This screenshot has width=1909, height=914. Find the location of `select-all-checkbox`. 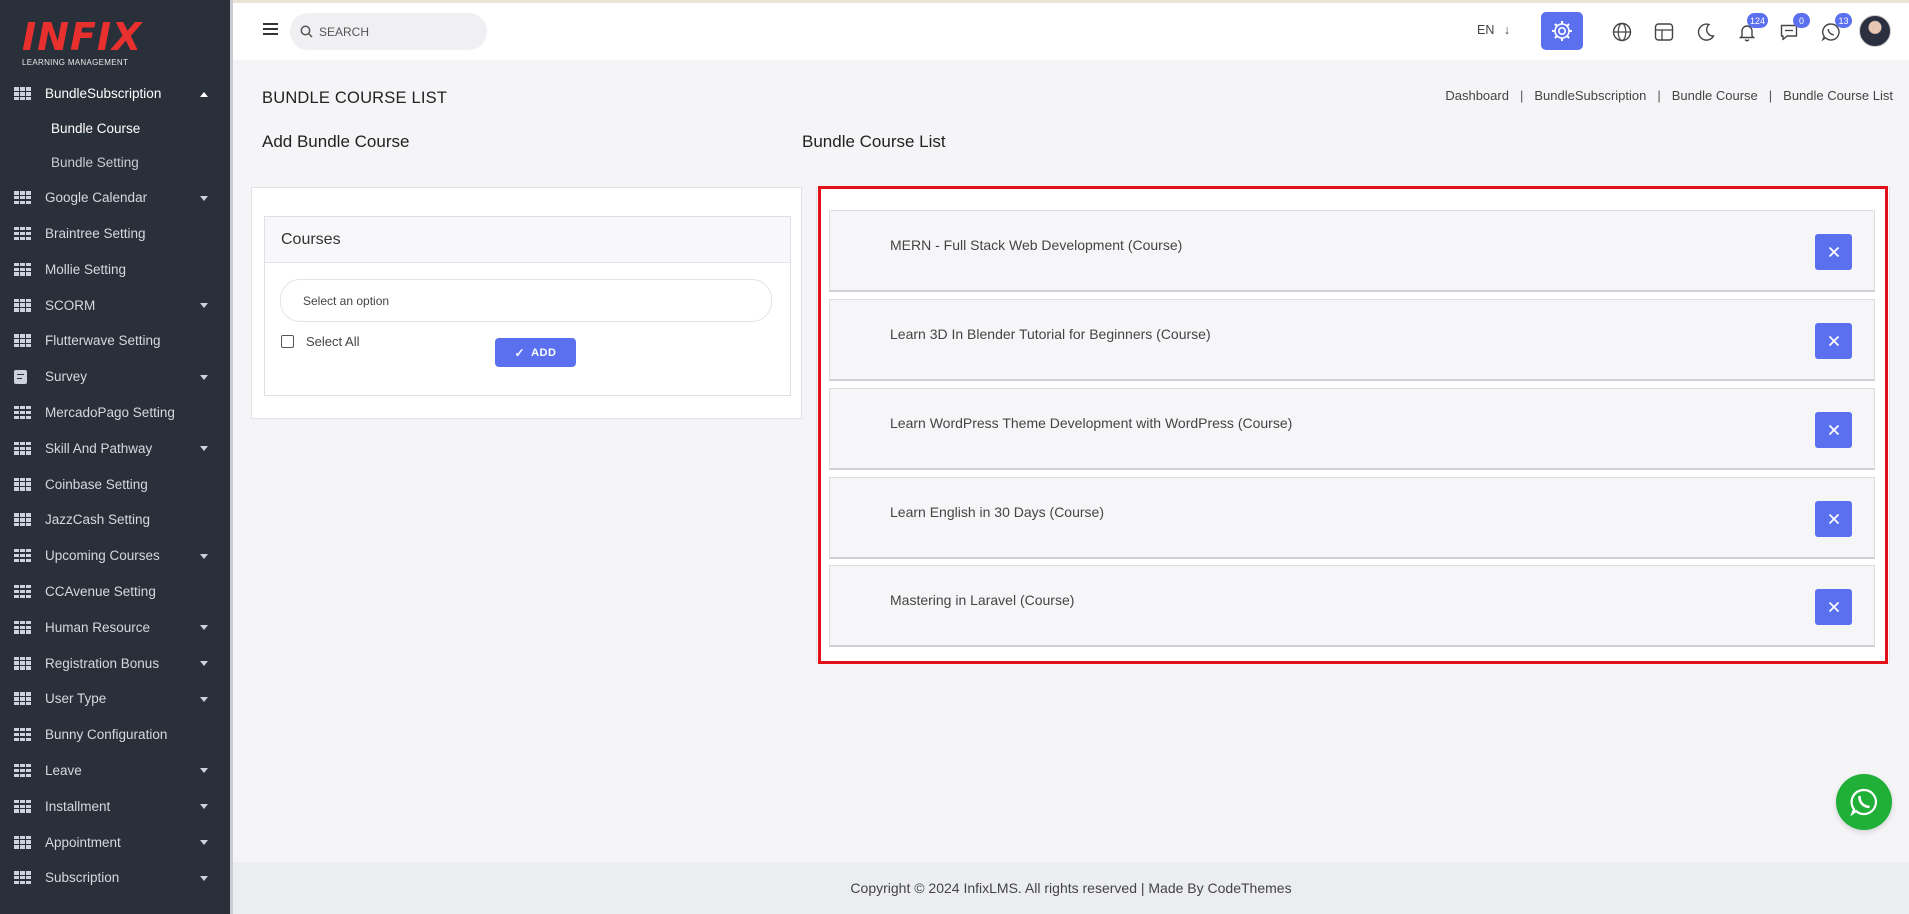

select-all-checkbox is located at coordinates (287, 341).